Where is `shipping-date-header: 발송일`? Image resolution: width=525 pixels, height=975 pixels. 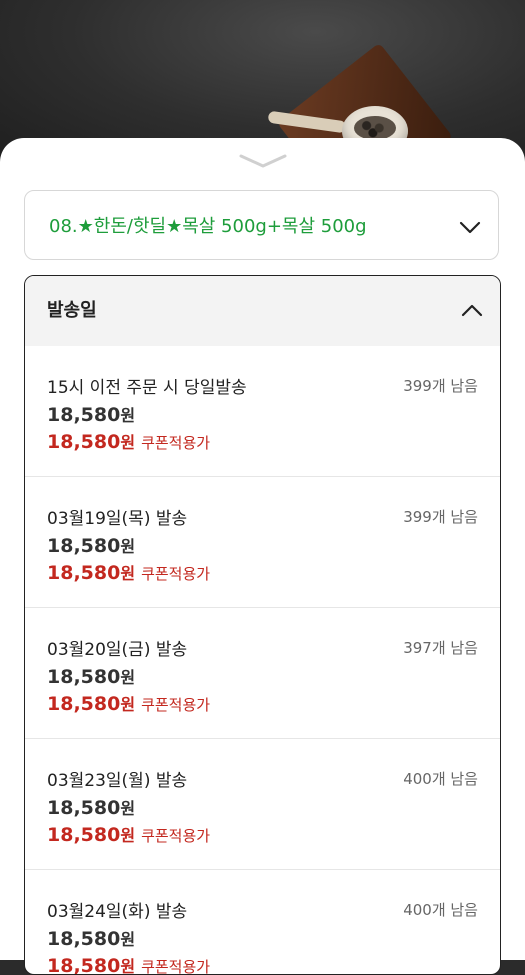 shipping-date-header: 발송일 is located at coordinates (262, 311).